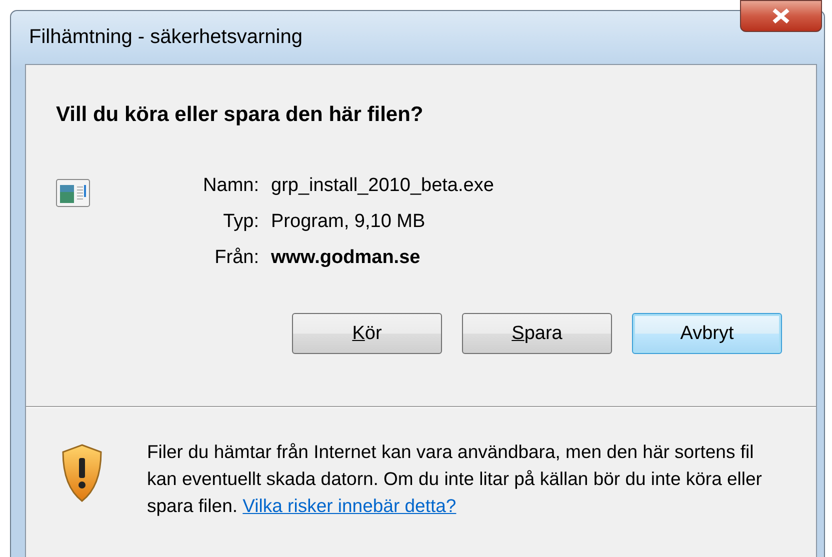  Describe the element at coordinates (367, 333) in the screenshot. I see `dialog-button: Kör` at that location.